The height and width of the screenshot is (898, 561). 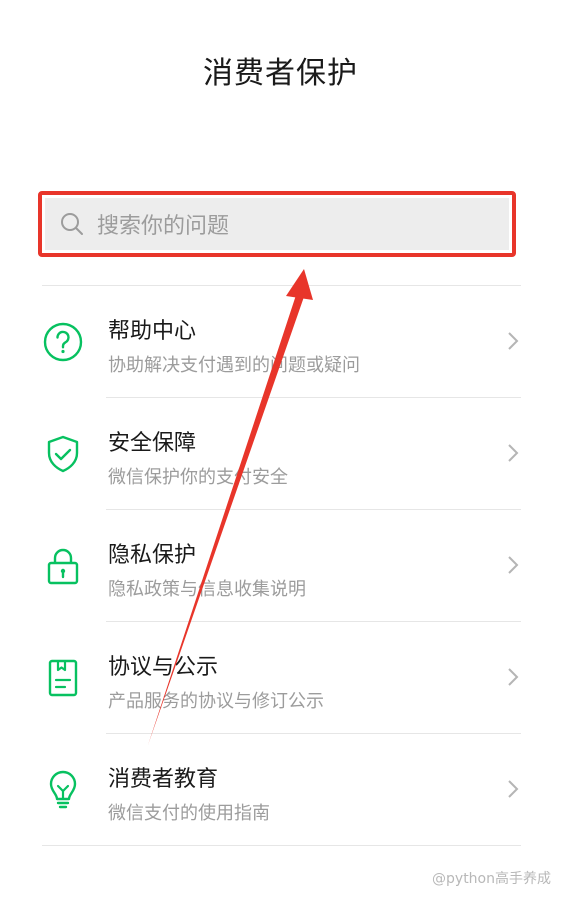 What do you see at coordinates (152, 443) in the screenshot?
I see `item-title: 安全保障` at bounding box center [152, 443].